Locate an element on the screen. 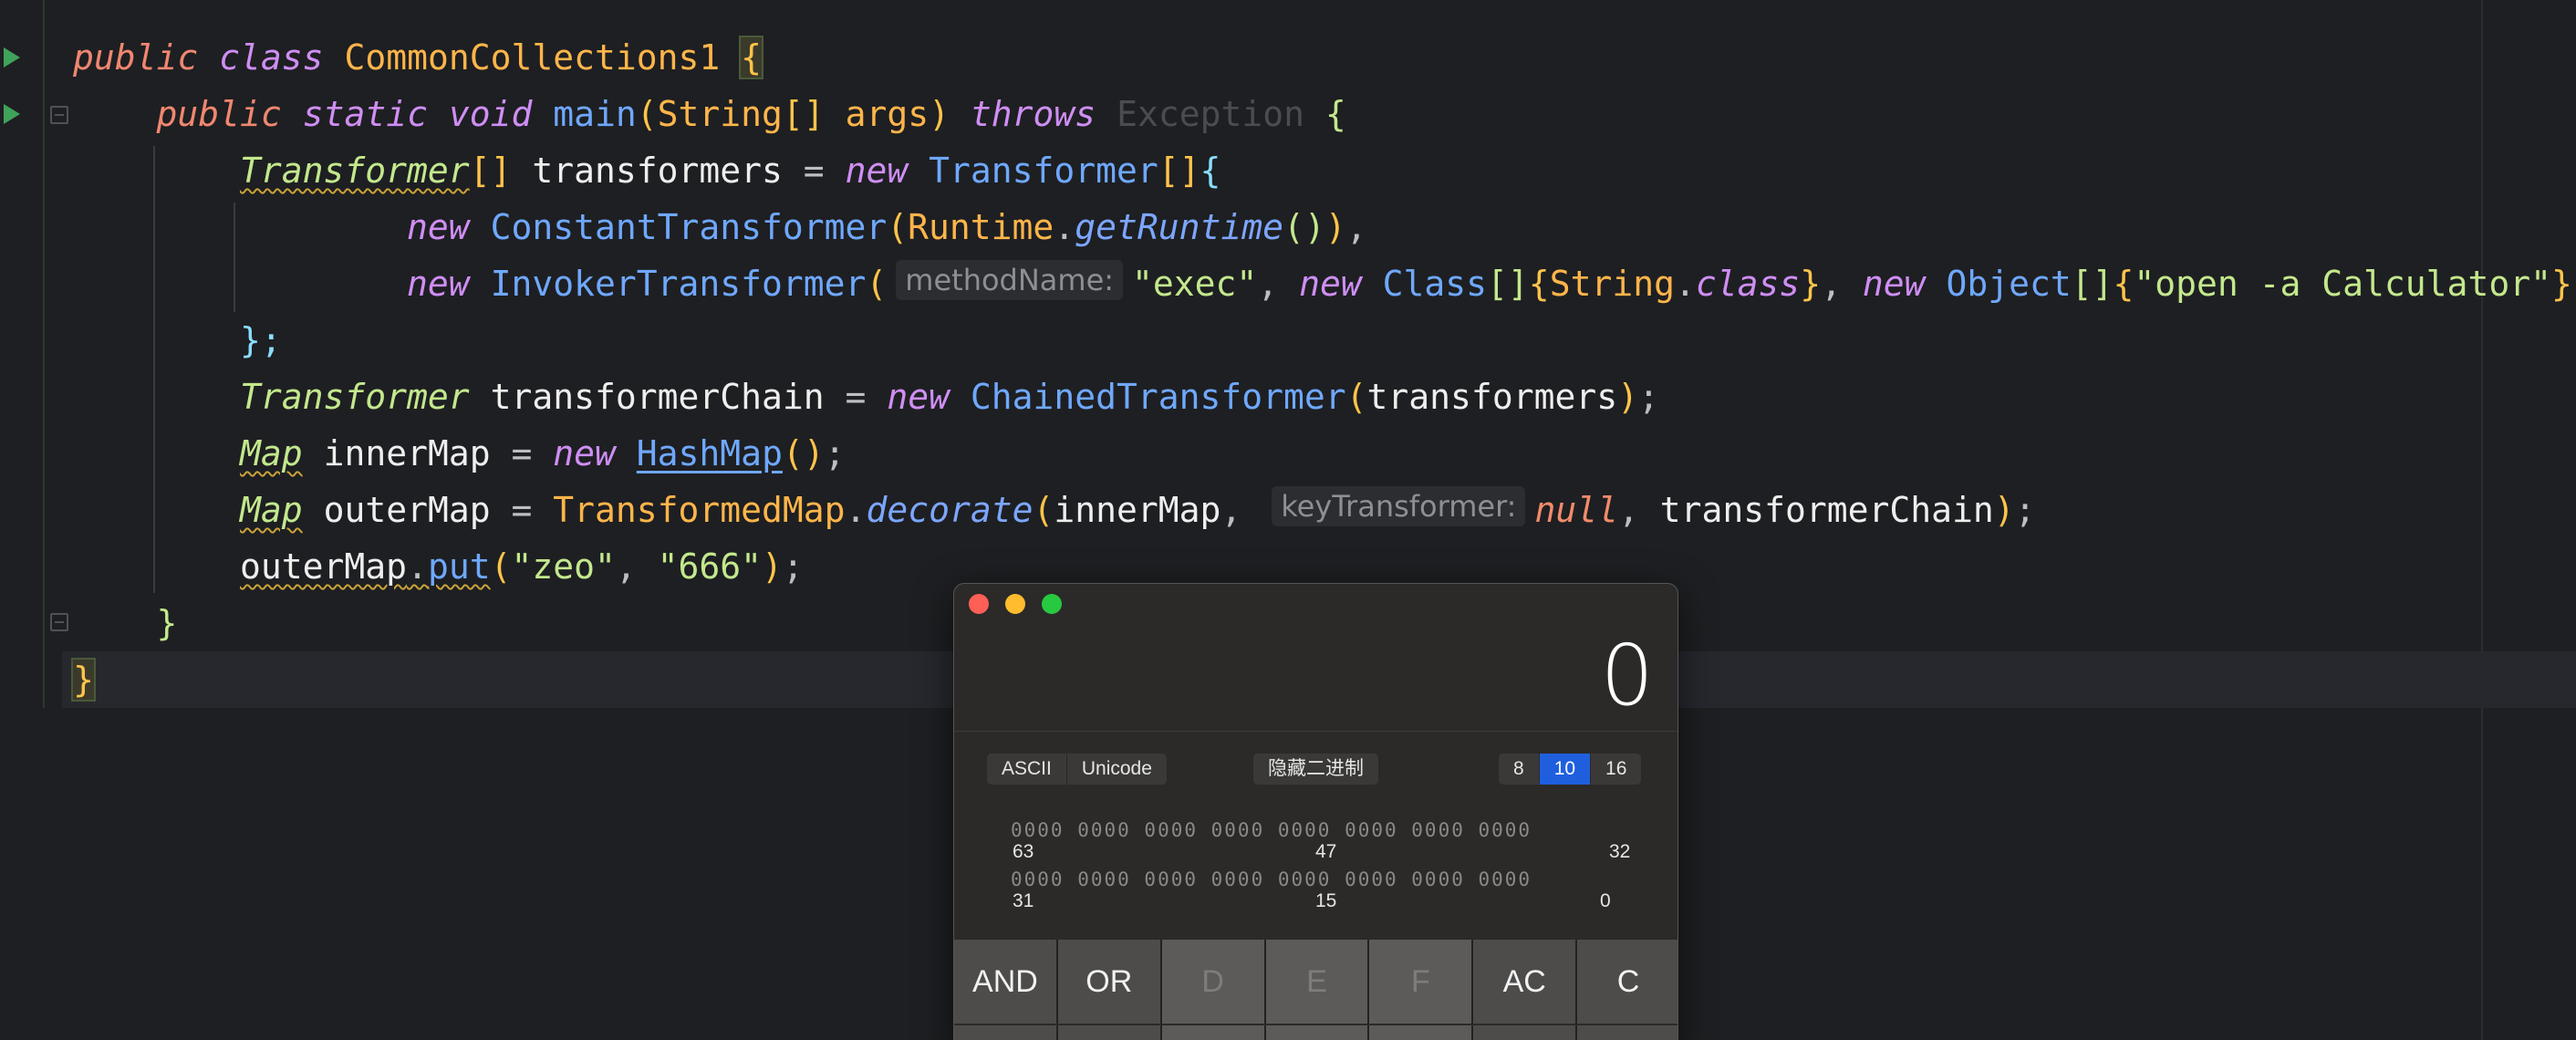  paren: () is located at coordinates (1304, 227).